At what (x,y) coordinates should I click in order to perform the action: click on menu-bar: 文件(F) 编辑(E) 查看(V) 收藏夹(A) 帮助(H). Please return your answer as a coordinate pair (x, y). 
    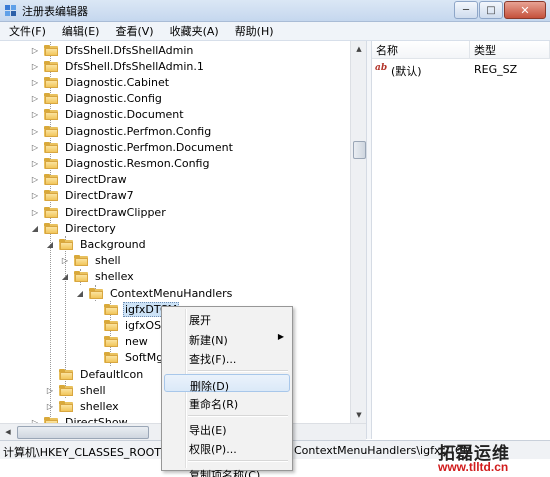
    Looking at the image, I should click on (275, 31).